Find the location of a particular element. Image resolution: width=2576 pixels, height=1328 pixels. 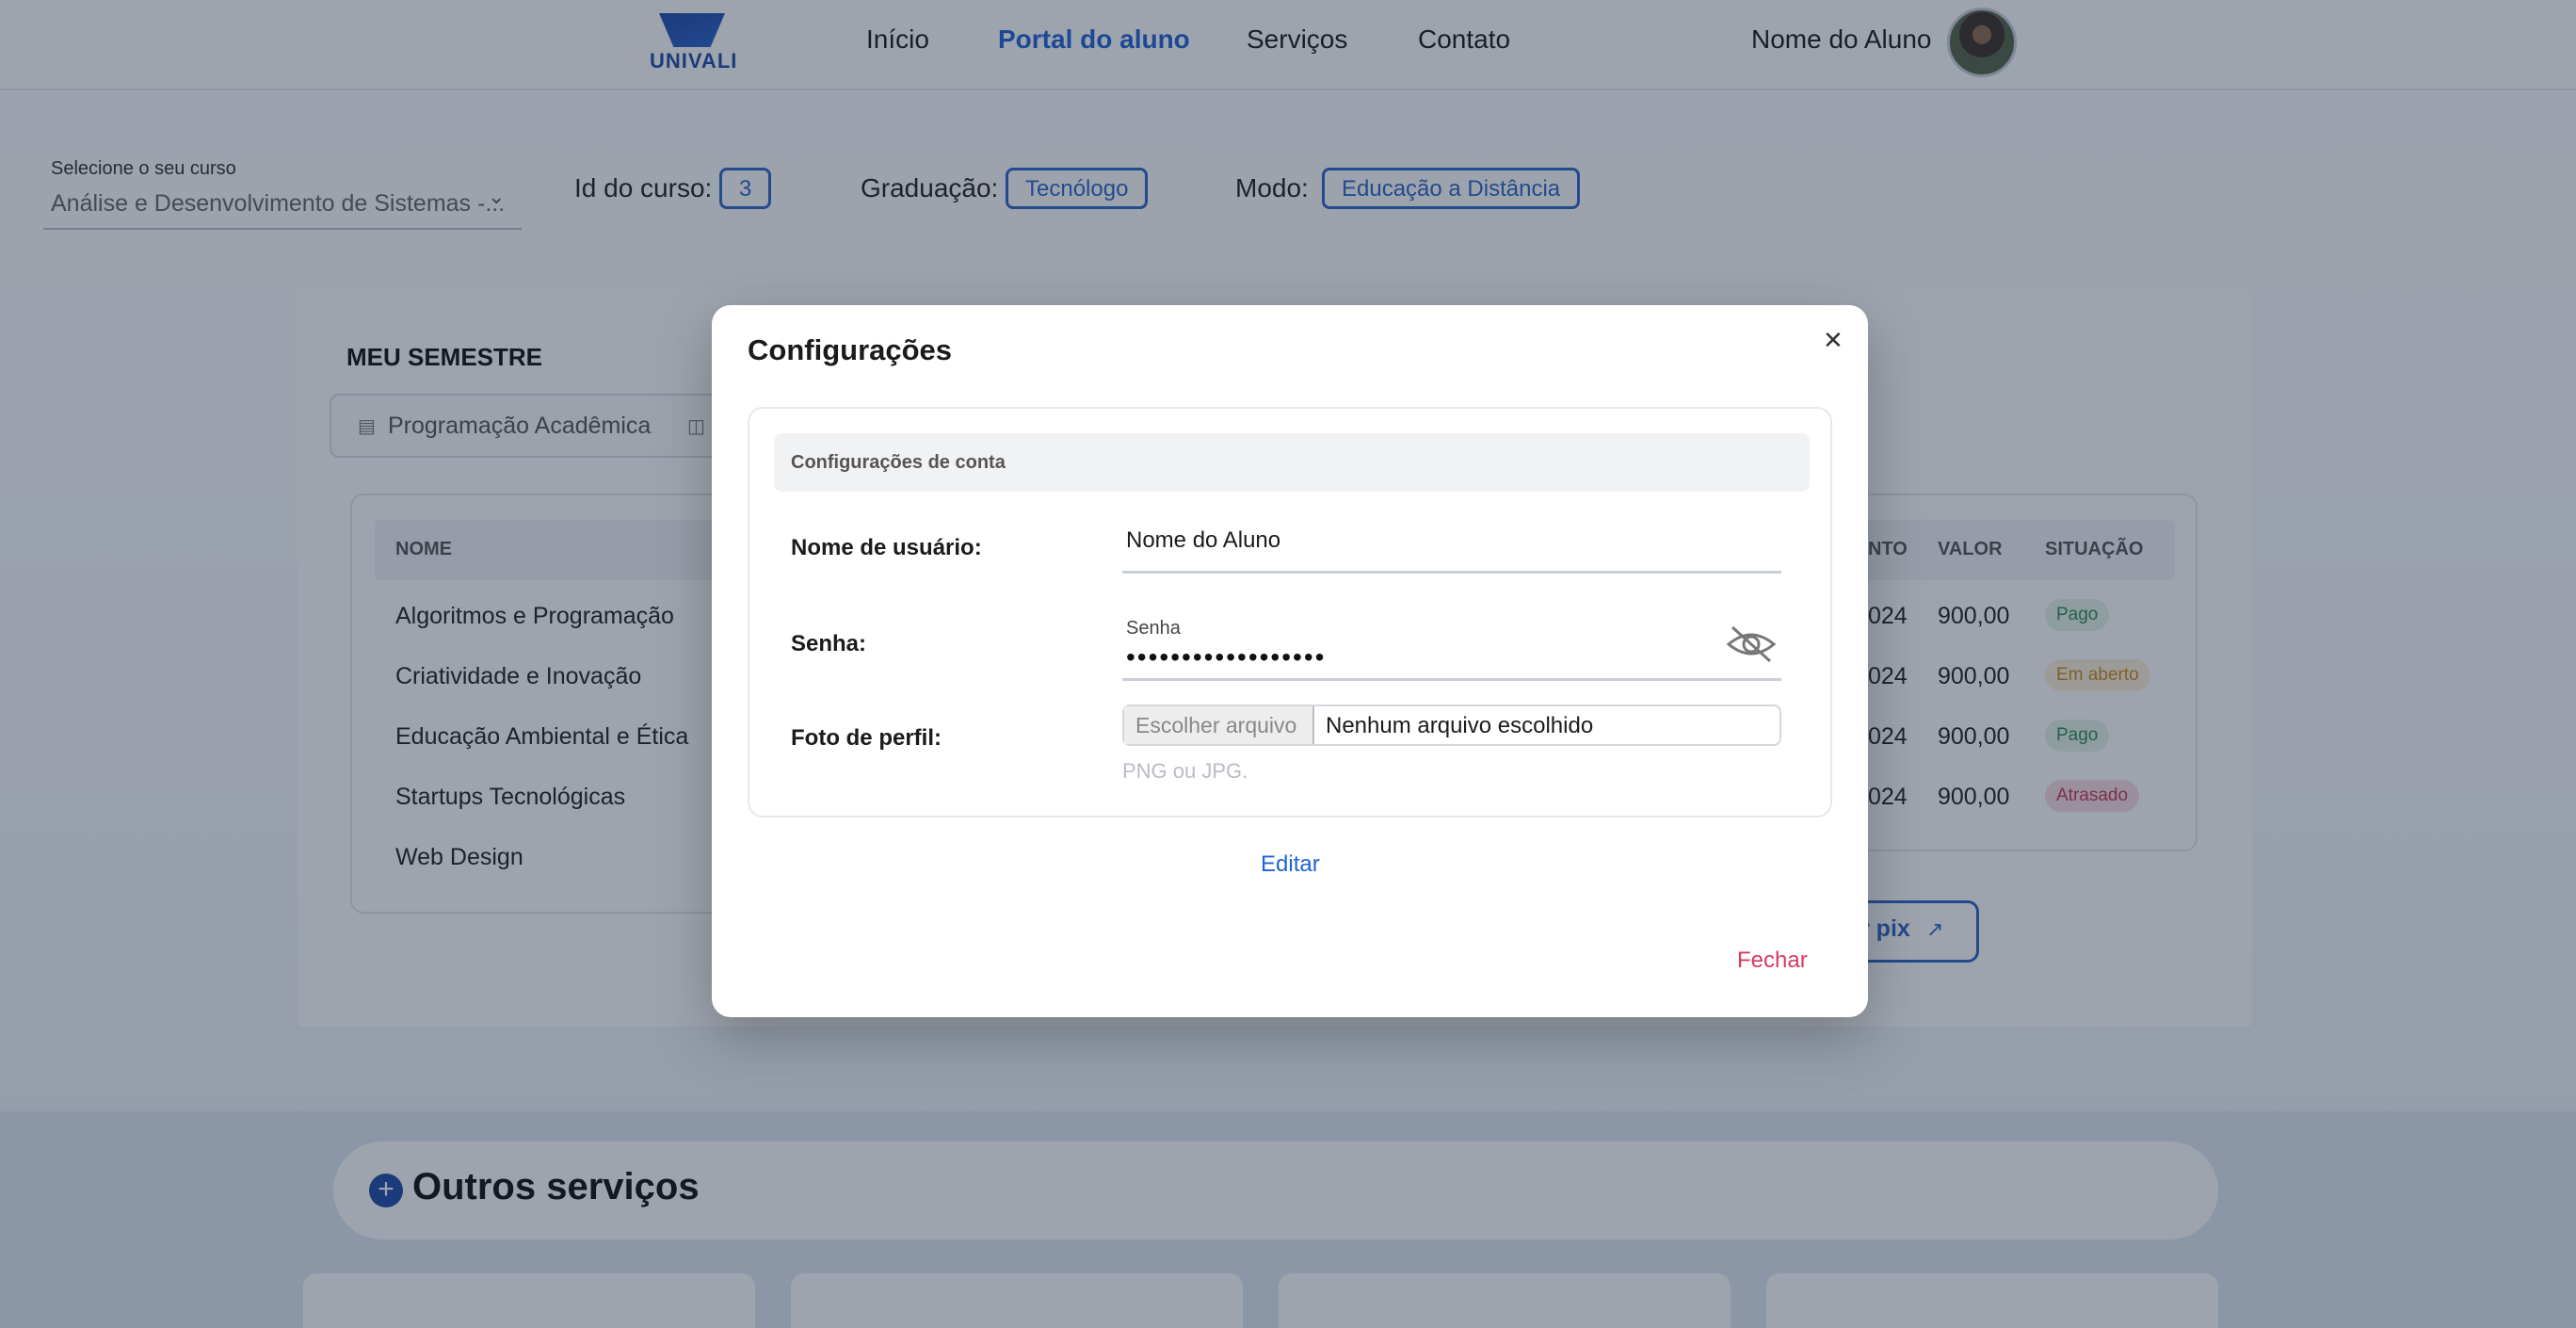

edit-button: Editar is located at coordinates (1290, 865).